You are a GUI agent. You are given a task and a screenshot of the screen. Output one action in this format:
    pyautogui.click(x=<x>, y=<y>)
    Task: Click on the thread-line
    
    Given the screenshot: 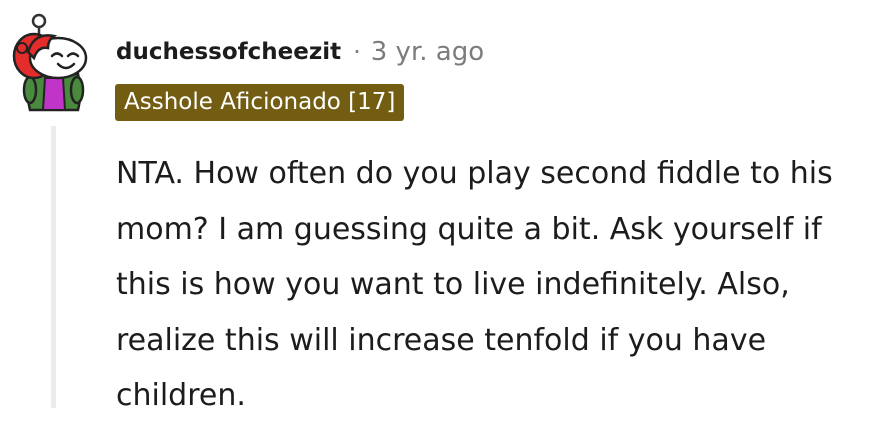 What is the action you would take?
    pyautogui.click(x=53, y=267)
    